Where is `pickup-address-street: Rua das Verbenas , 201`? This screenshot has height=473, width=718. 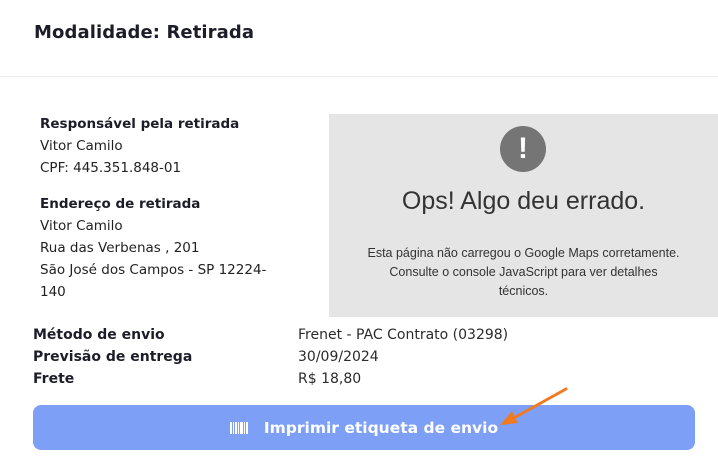
pickup-address-street: Rua das Verbenas , 201 is located at coordinates (120, 248).